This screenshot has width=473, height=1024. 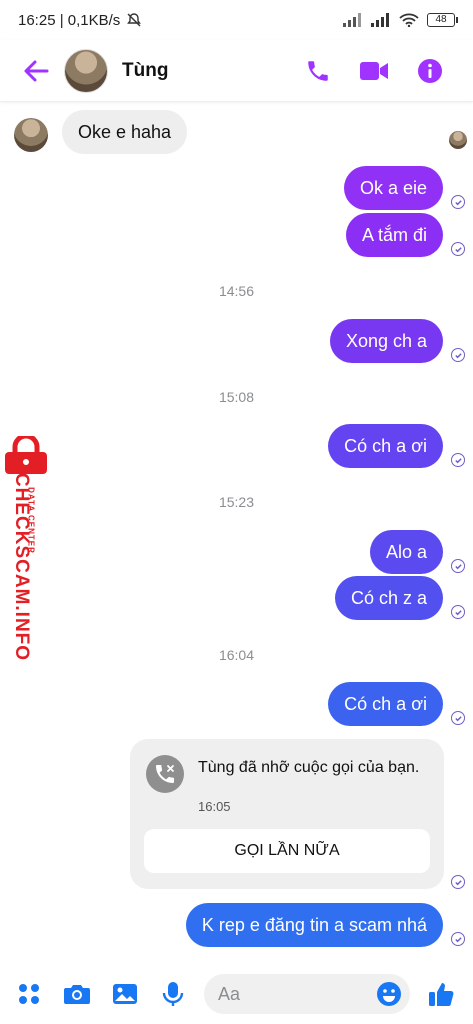 I want to click on status-right: 48, so click(x=400, y=20).